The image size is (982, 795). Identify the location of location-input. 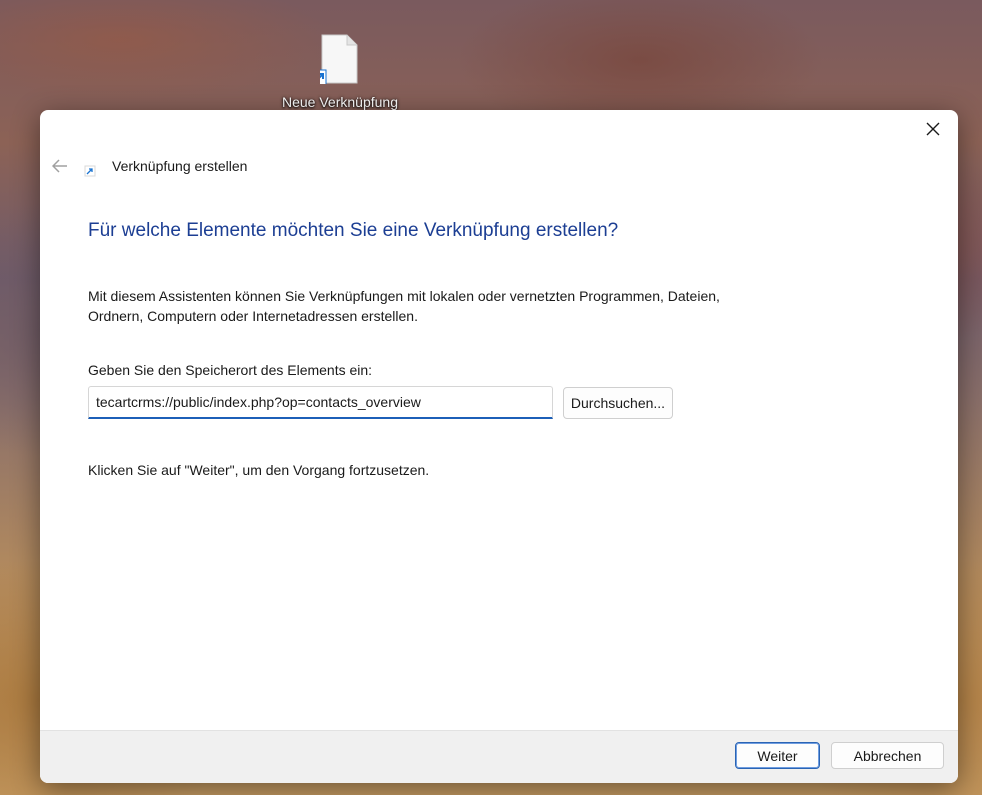
(320, 402).